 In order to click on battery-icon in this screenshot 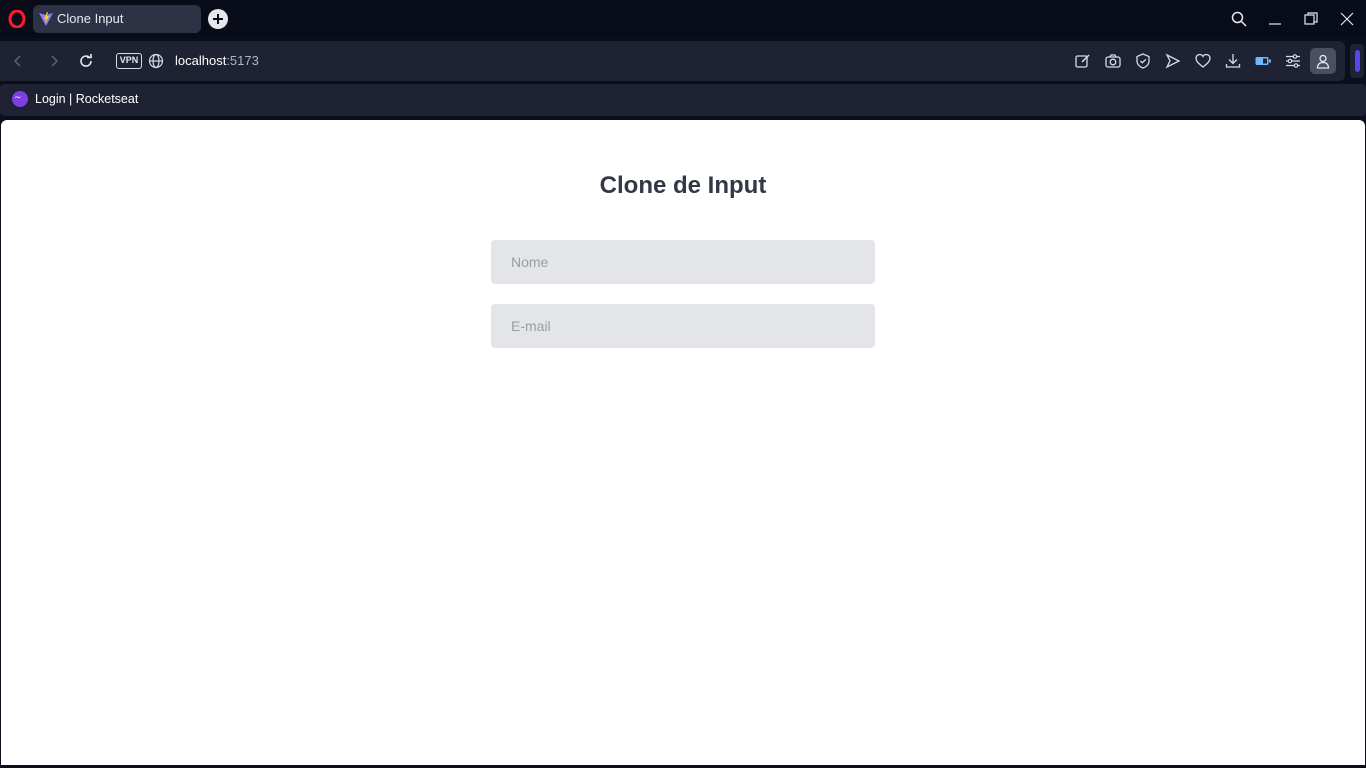, I will do `click(1263, 61)`.